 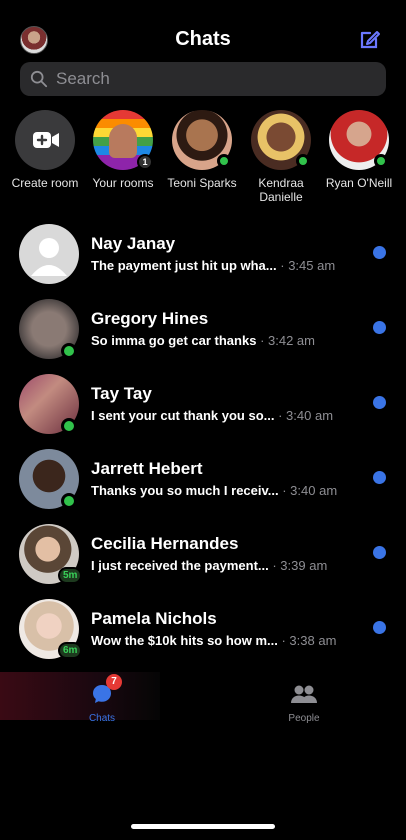 What do you see at coordinates (123, 183) in the screenshot?
I see `story-label: Your rooms` at bounding box center [123, 183].